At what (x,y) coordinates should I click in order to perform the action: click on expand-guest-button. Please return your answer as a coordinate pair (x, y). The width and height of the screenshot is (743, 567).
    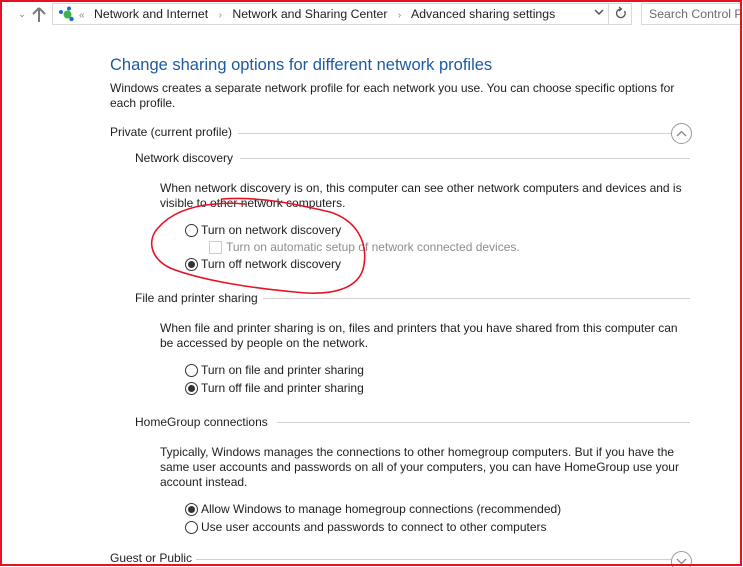
    Looking at the image, I should click on (681, 559).